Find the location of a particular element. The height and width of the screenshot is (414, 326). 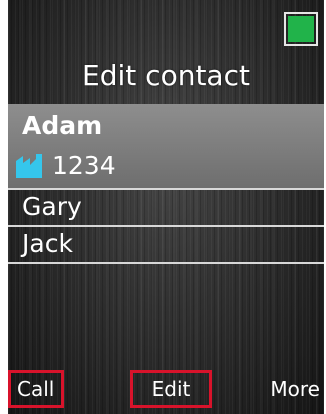

softkey-bar: Call Edit More is located at coordinates (166, 390).